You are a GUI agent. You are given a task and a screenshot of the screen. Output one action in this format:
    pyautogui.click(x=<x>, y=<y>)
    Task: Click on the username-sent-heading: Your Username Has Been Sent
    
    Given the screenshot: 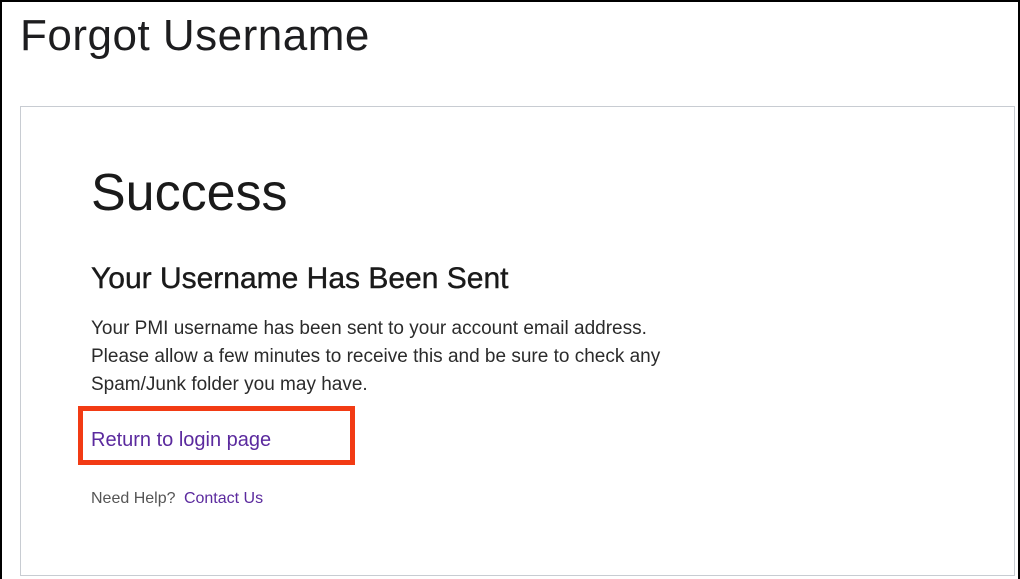 What is the action you would take?
    pyautogui.click(x=300, y=278)
    